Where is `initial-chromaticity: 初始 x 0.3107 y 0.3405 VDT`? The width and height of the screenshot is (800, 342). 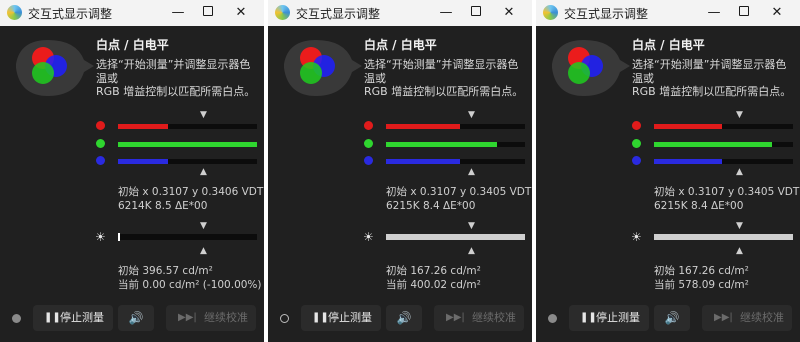 initial-chromaticity: 初始 x 0.3107 y 0.3405 VDT is located at coordinates (459, 192).